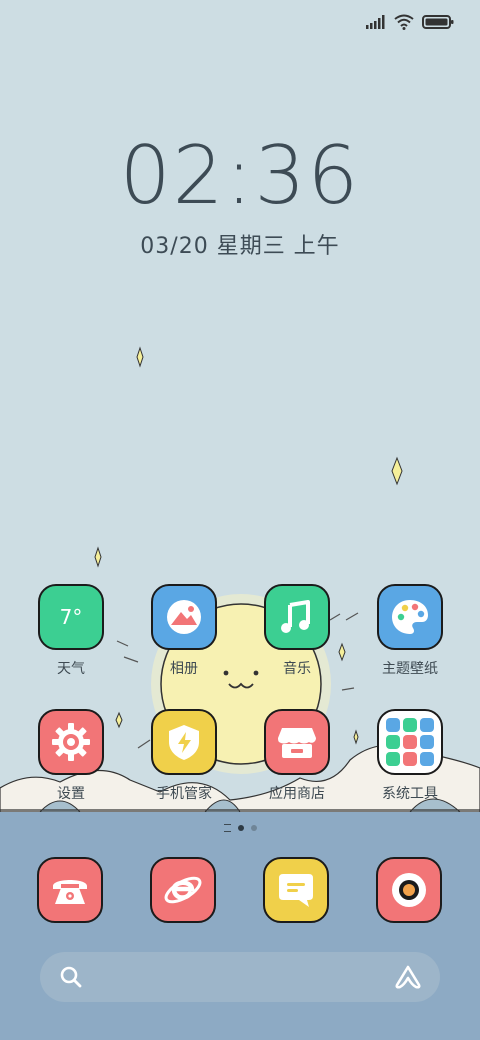  What do you see at coordinates (404, 22) in the screenshot?
I see `wifi-icon` at bounding box center [404, 22].